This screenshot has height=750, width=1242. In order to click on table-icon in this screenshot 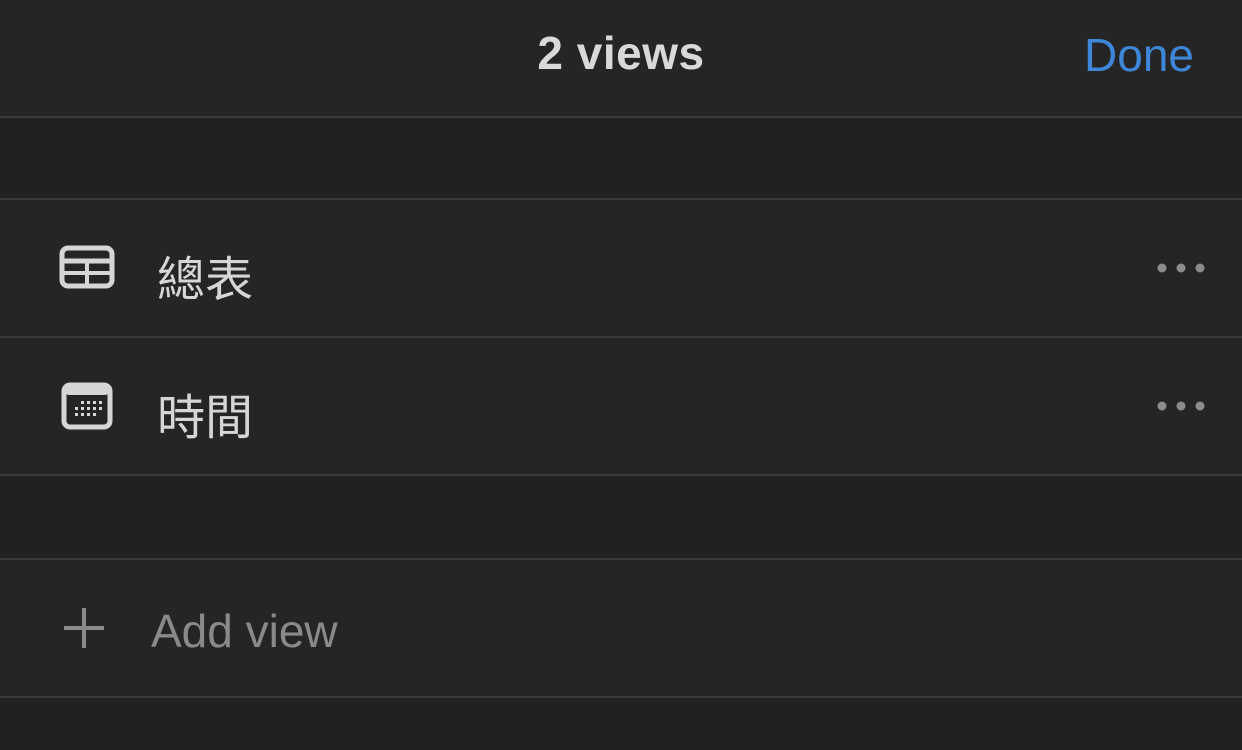, I will do `click(87, 267)`.